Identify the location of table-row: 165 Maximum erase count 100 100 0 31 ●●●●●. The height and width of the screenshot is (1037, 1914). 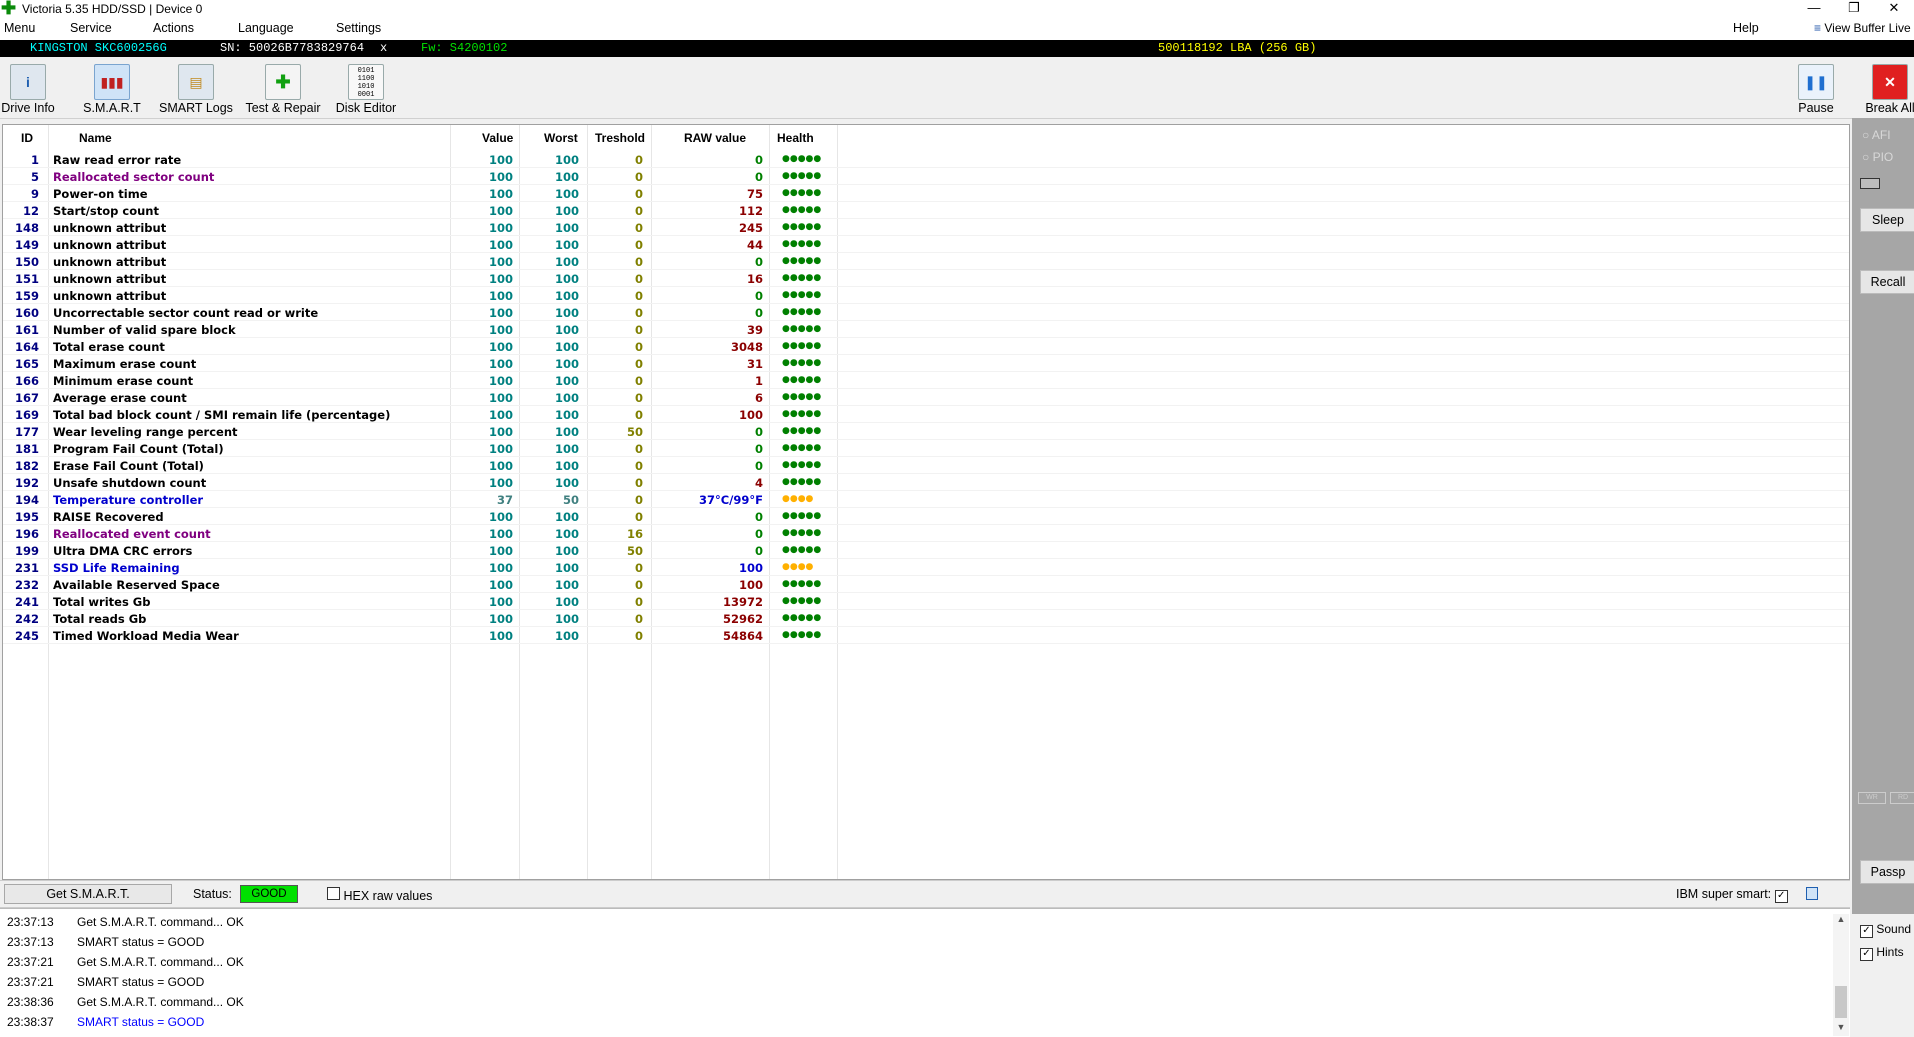
(921, 363).